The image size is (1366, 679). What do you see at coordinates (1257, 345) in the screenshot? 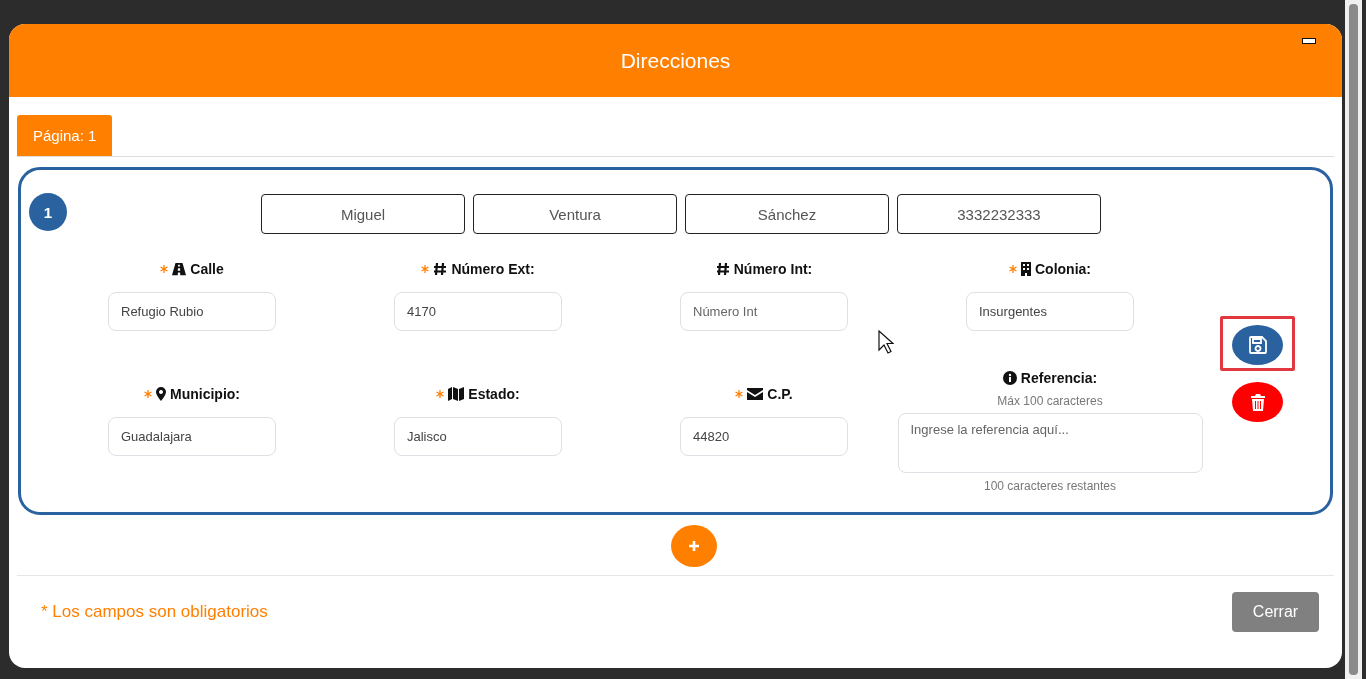
I see `save-button` at bounding box center [1257, 345].